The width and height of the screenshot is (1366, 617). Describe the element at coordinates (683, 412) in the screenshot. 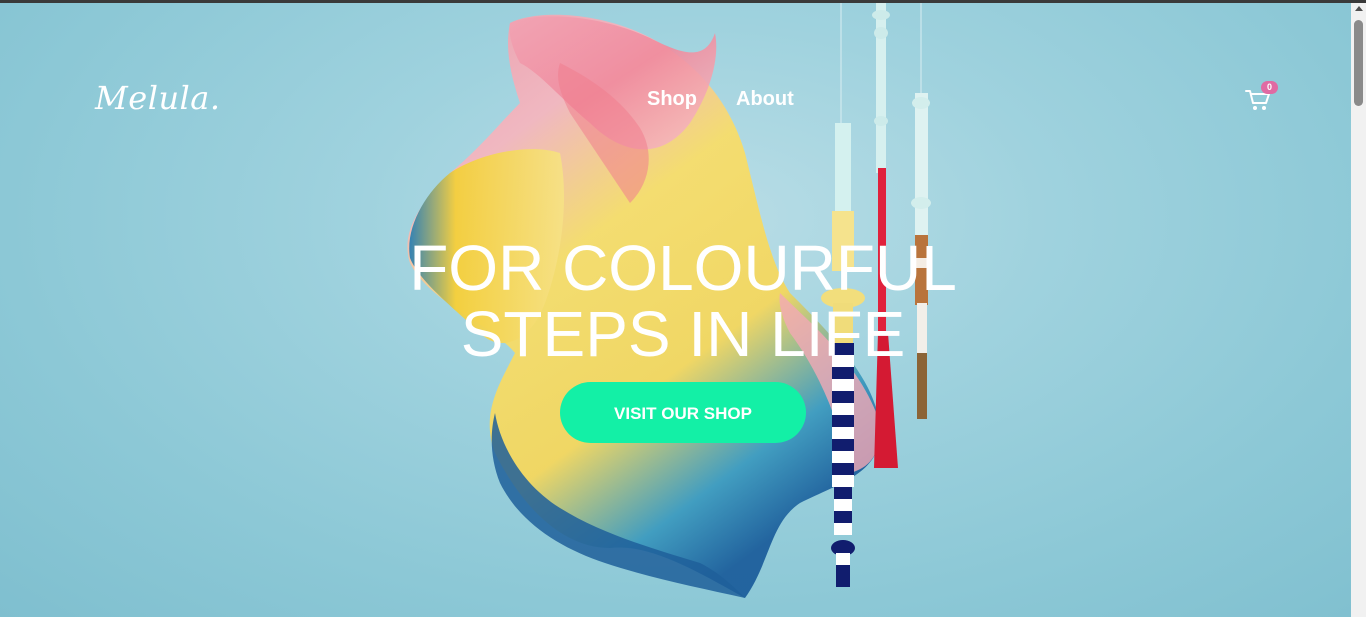

I see `visit-shop-button: VISIT OUR SHOP` at that location.